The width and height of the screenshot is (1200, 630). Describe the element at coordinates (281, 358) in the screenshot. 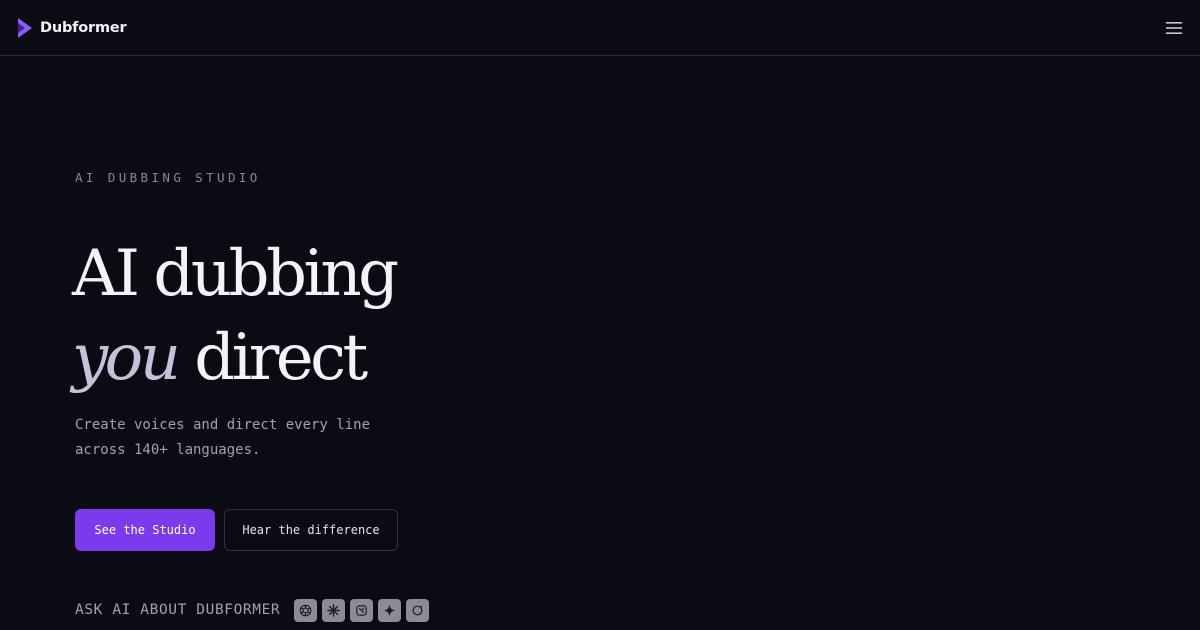

I see `hero-title-line-2-rest: direct` at that location.